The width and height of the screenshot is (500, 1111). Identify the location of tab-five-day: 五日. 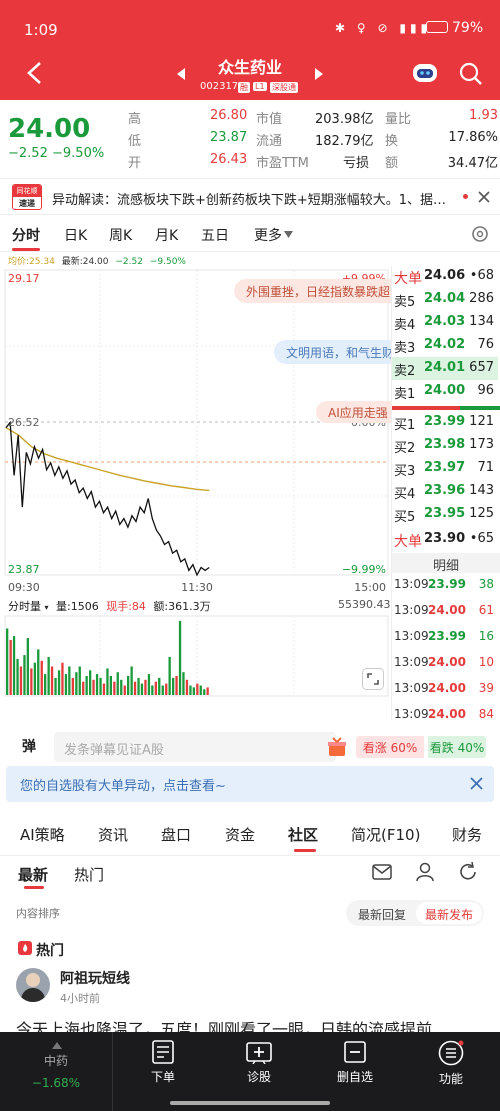
(215, 235).